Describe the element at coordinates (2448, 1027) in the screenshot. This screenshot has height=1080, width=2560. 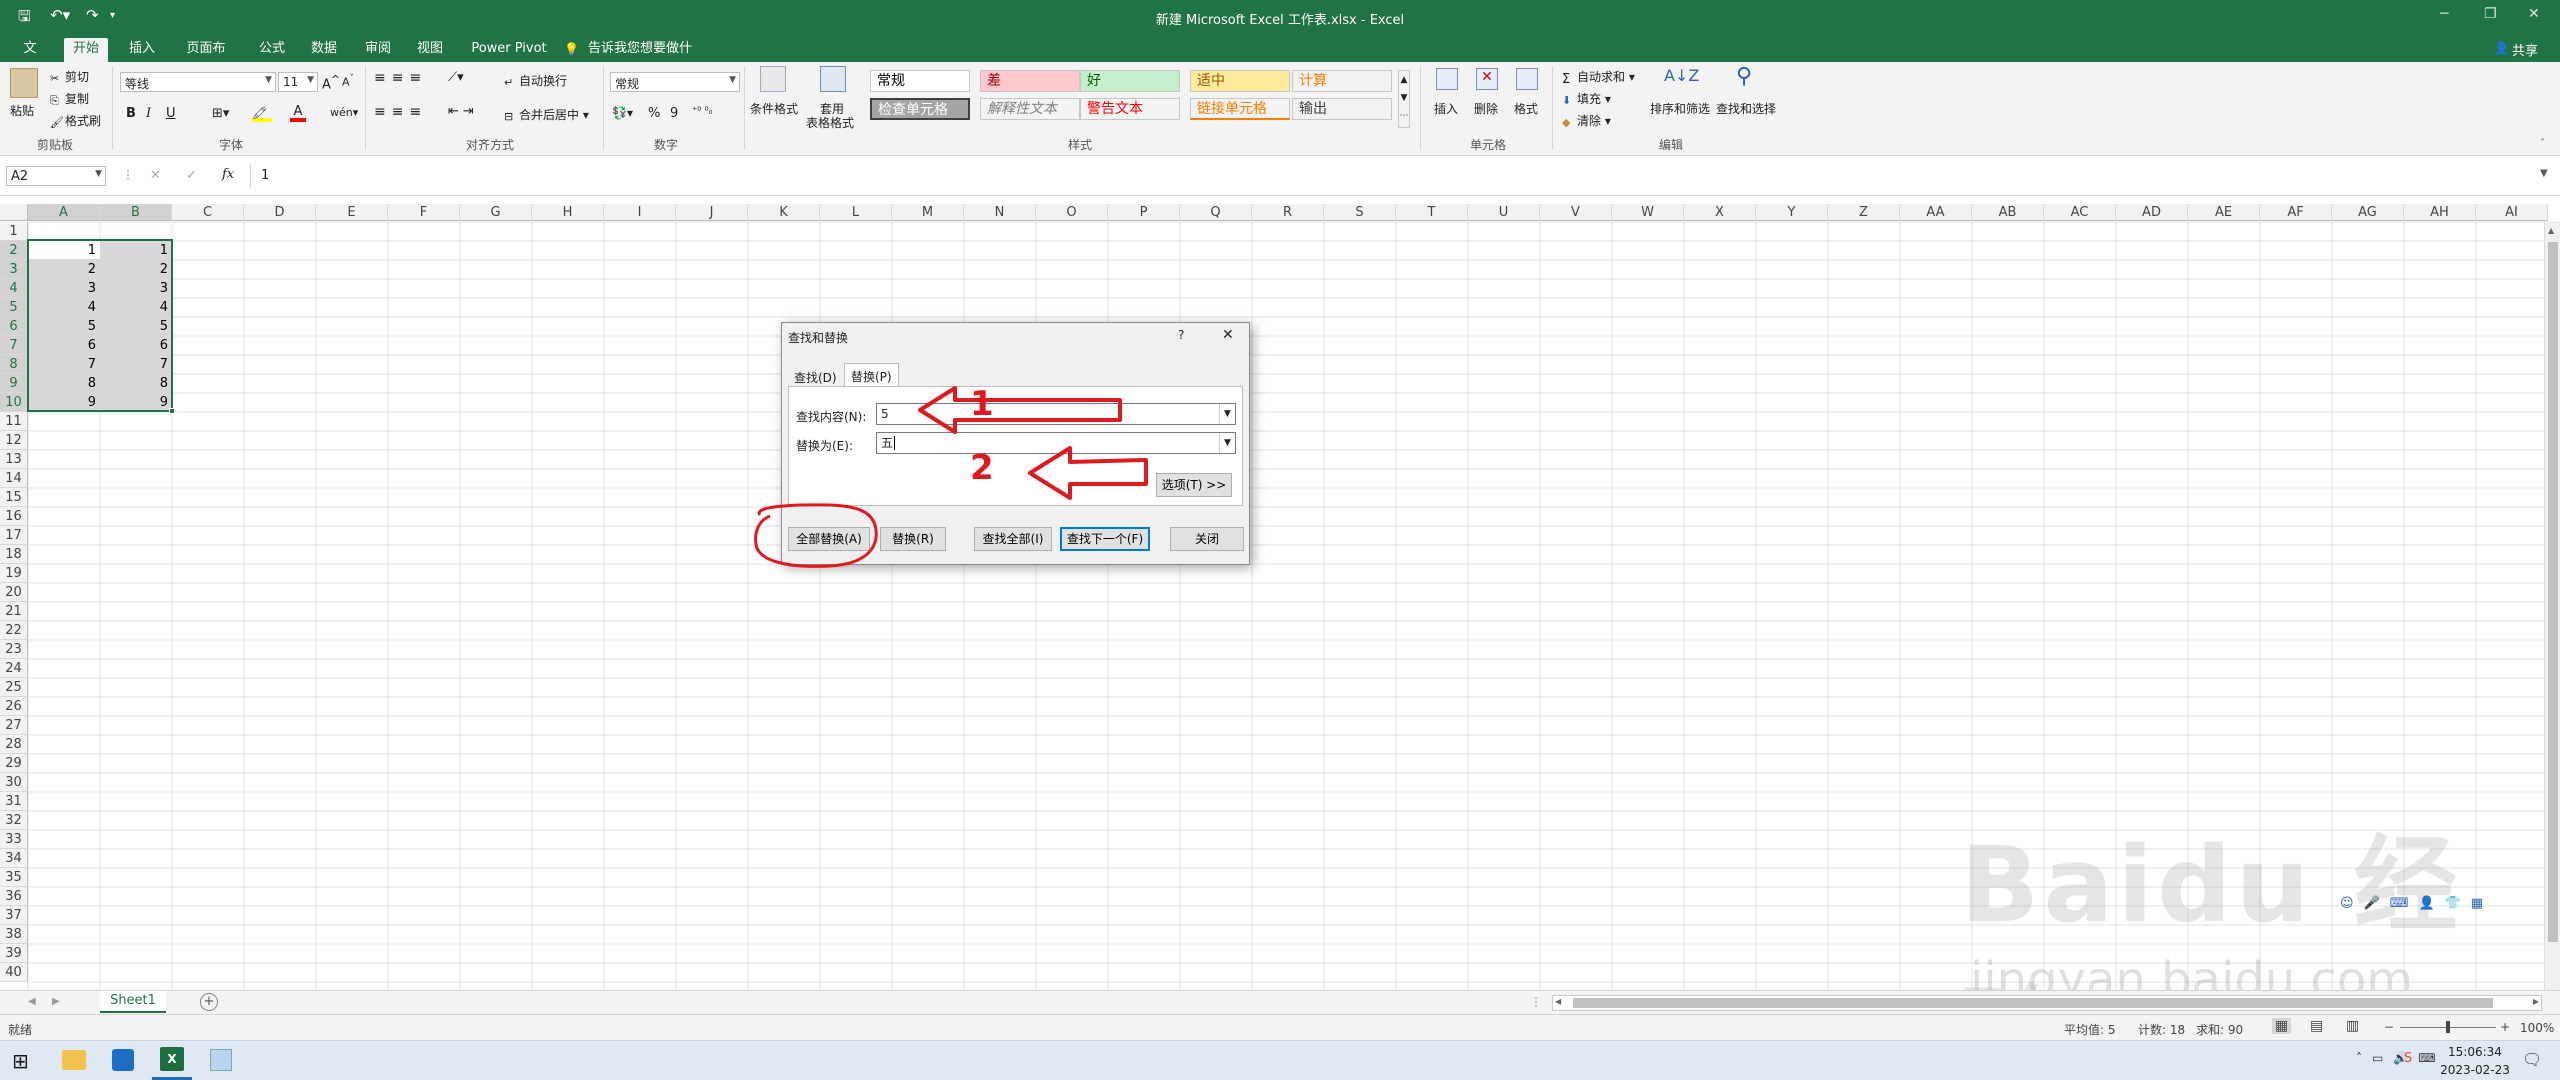
I see `zoom-slider-thumb` at that location.